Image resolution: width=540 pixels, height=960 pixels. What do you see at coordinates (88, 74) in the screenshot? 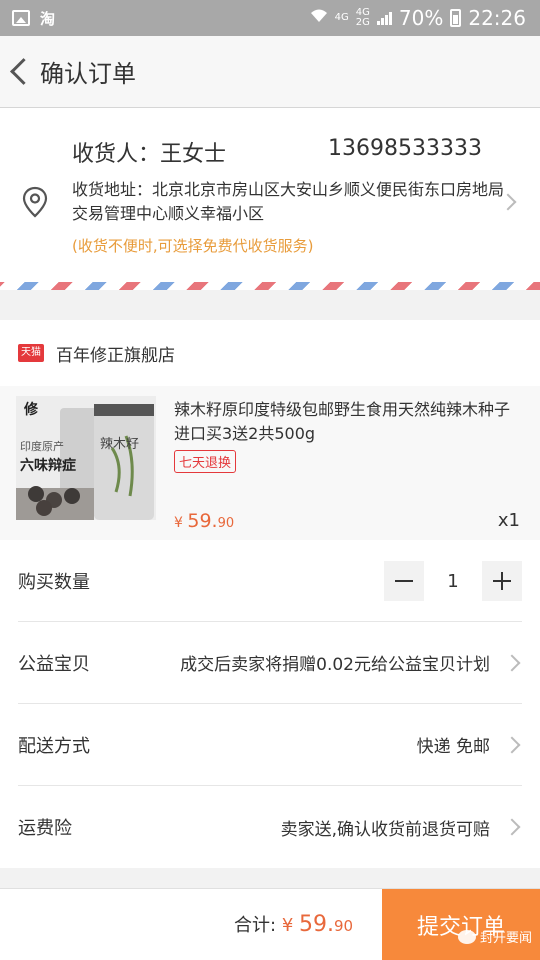
I see `page-title: 确认订单` at bounding box center [88, 74].